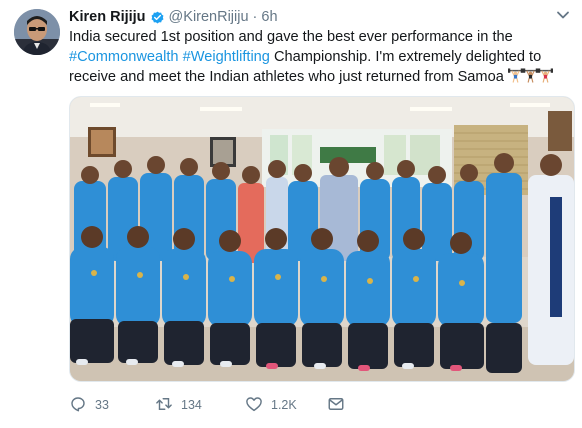 The image size is (582, 428). I want to click on envelope-icon, so click(336, 405).